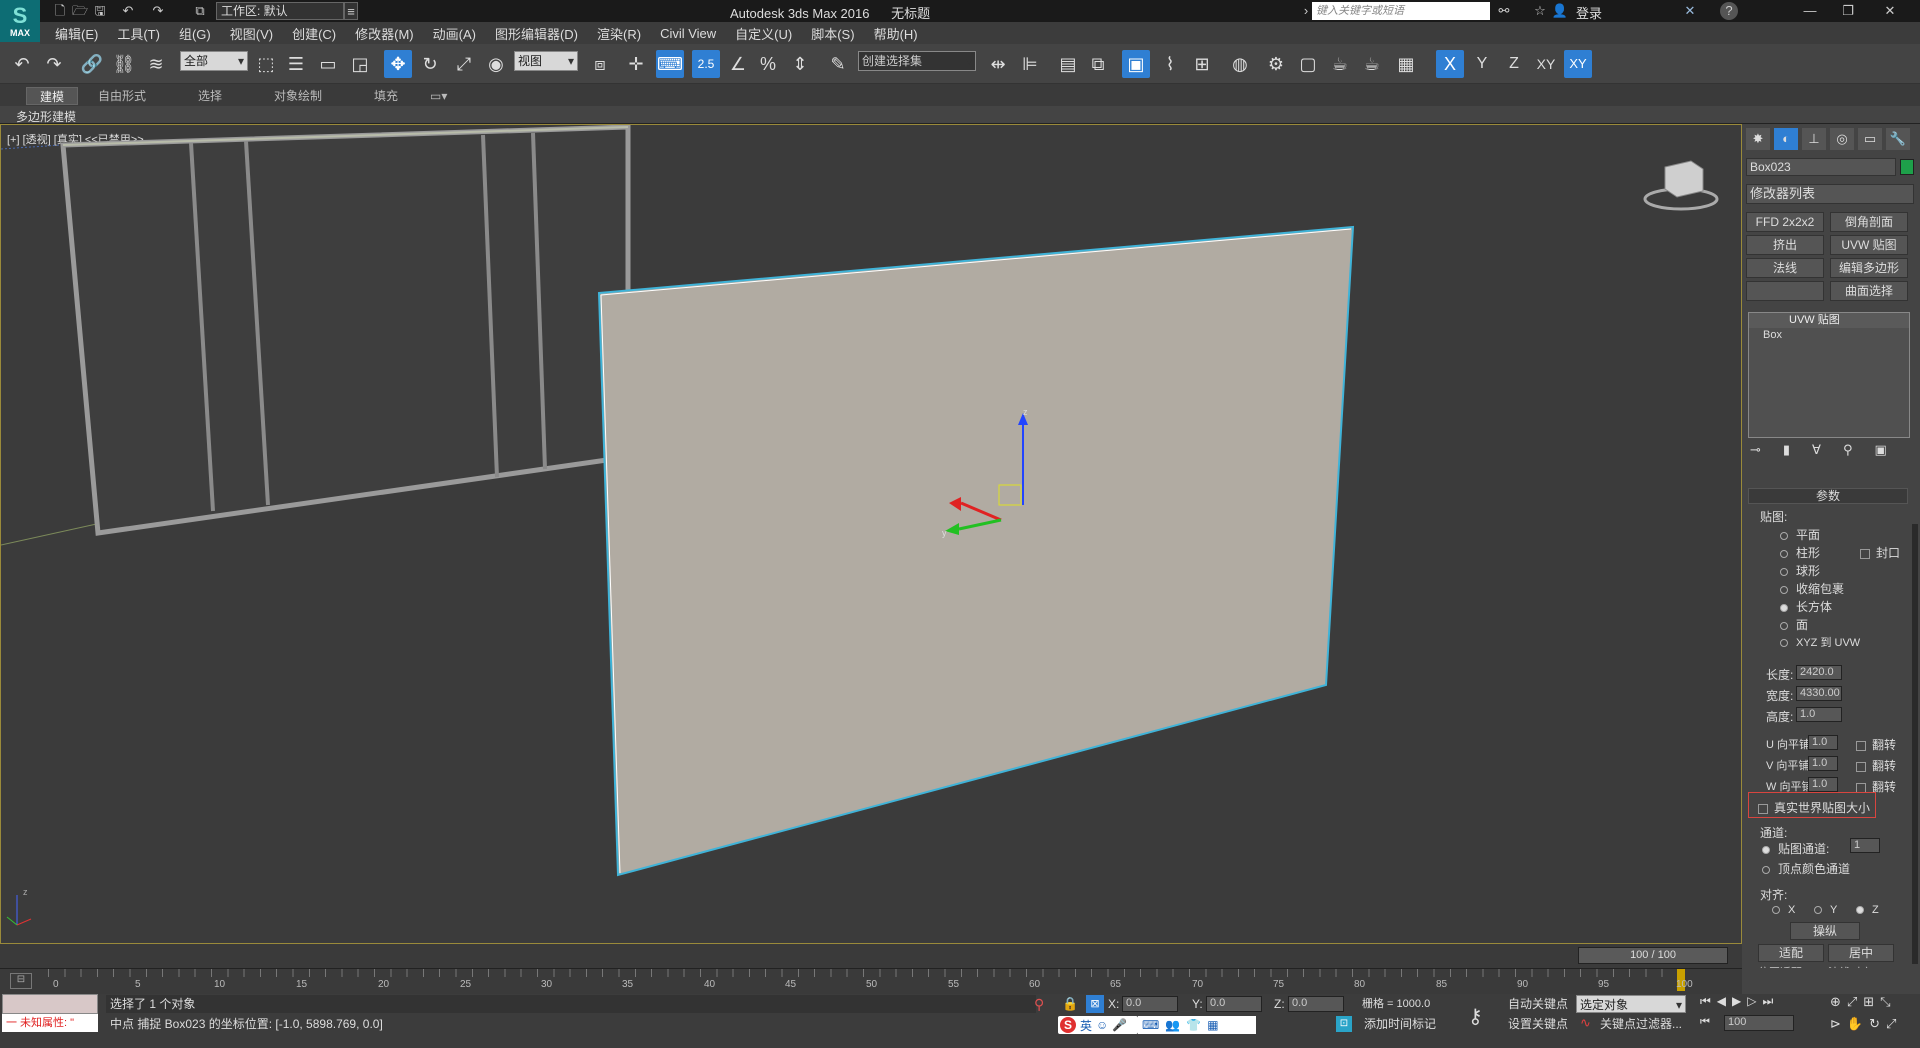 This screenshot has height=1048, width=1920. What do you see at coordinates (1150, 1004) in the screenshot?
I see `x-coord-input: 0.0` at bounding box center [1150, 1004].